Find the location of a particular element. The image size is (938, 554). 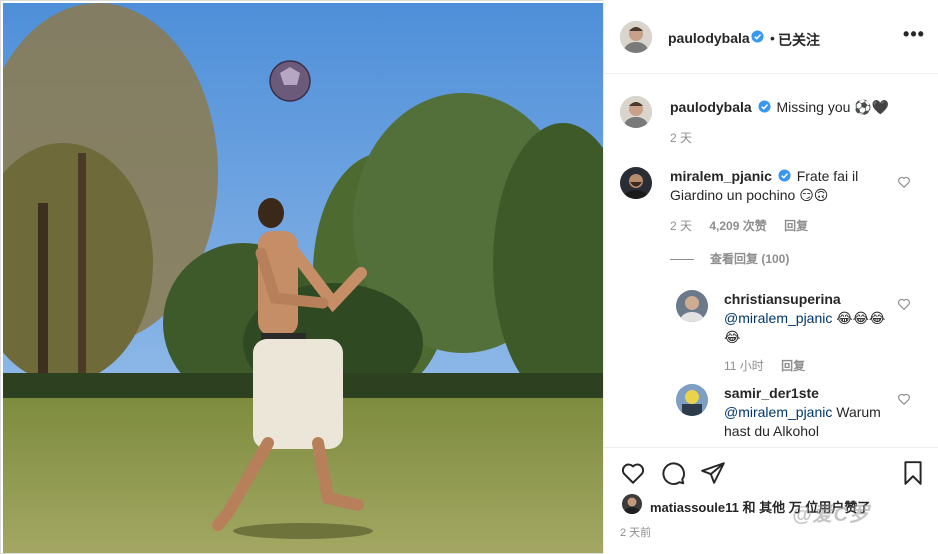

caption-text: paulodybala Missing you ⚽🖤 is located at coordinates (779, 107).